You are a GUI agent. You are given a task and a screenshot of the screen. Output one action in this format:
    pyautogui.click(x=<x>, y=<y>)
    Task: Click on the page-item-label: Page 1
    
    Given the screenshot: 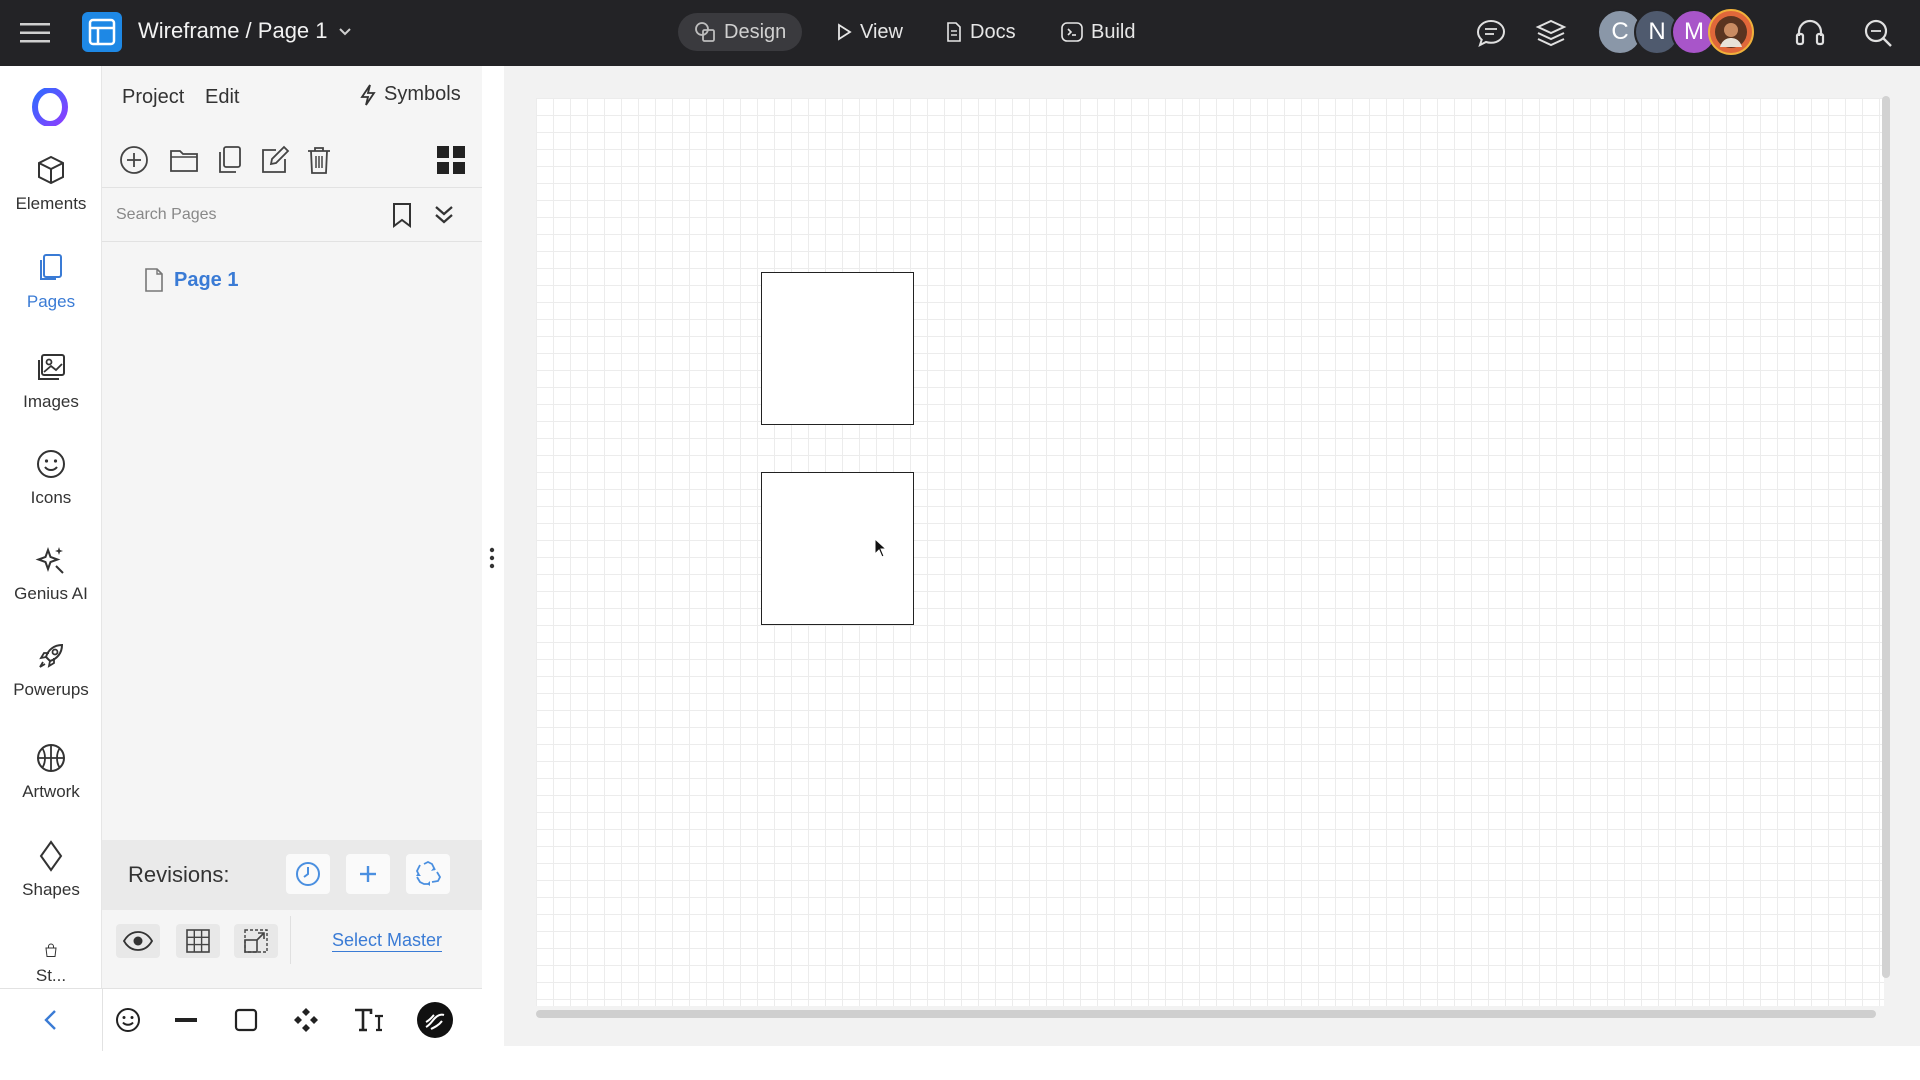 What is the action you would take?
    pyautogui.click(x=206, y=279)
    